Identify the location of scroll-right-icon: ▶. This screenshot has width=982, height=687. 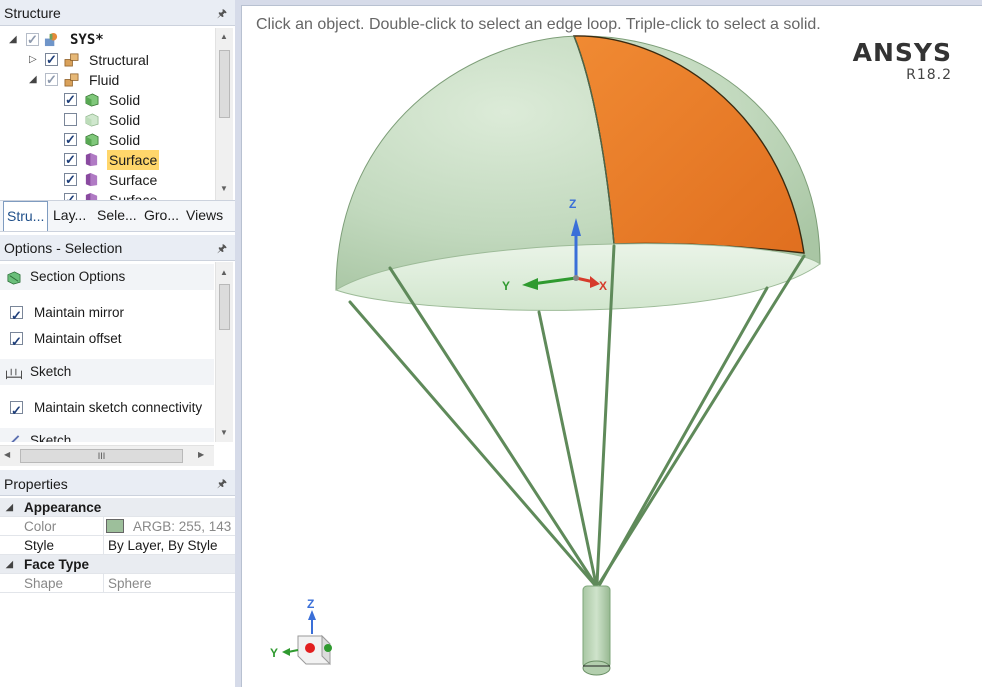
(201, 454).